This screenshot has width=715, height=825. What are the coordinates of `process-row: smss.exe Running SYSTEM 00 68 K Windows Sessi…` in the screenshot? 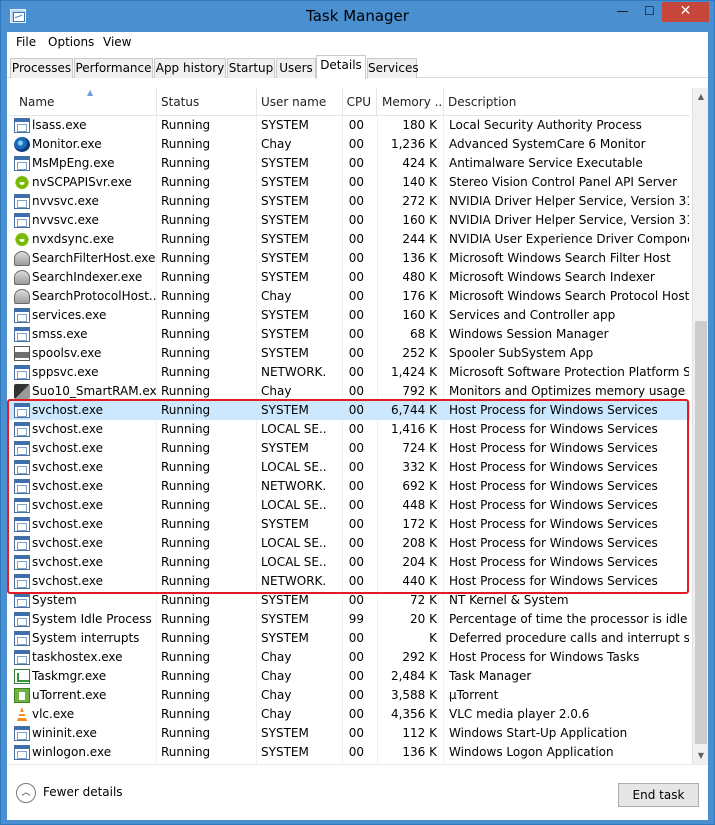 It's located at (348, 334).